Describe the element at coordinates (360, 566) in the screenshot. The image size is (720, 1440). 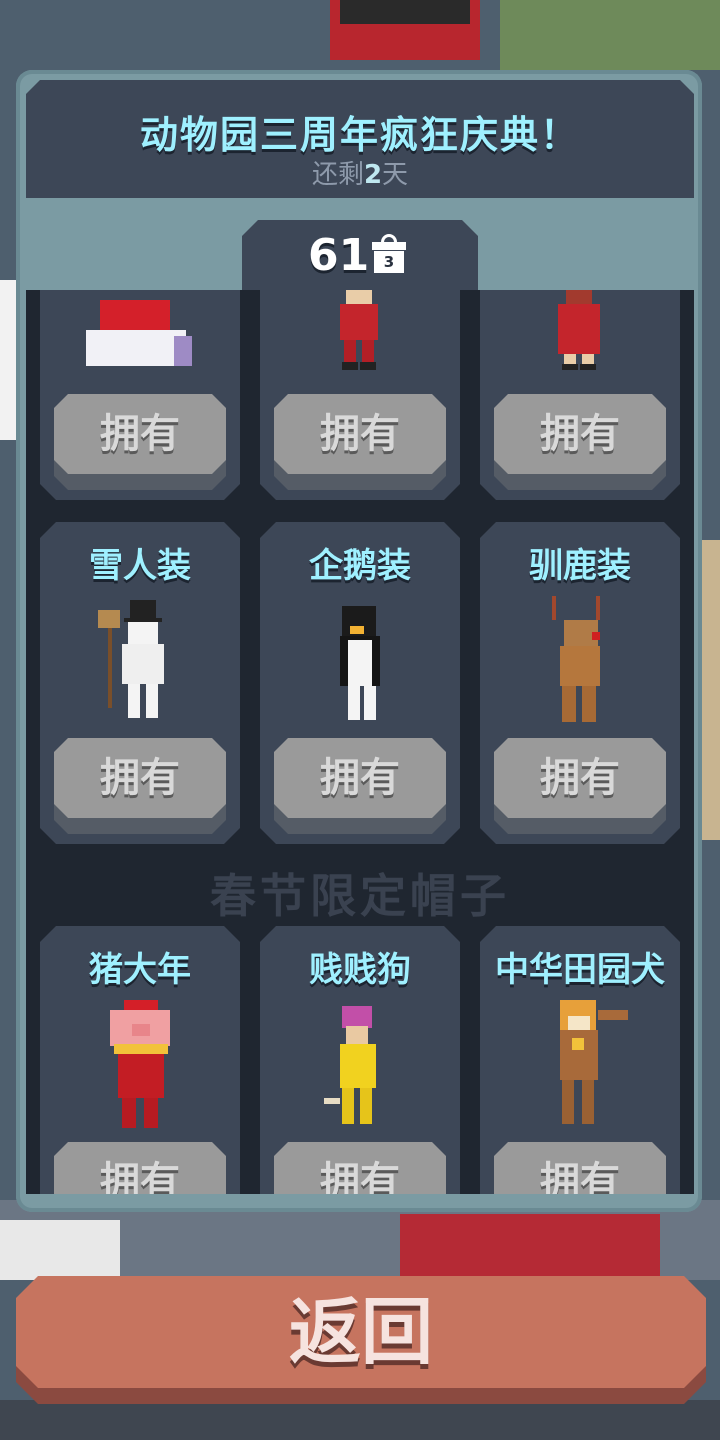
I see `costume-name: 企鹅装` at that location.